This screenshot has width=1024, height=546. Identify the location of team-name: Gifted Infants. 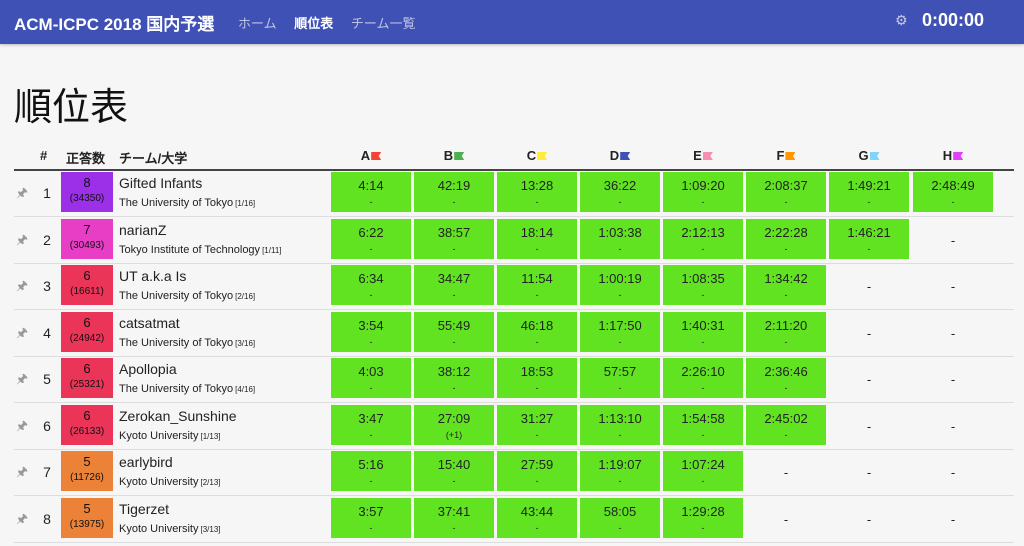
(160, 183).